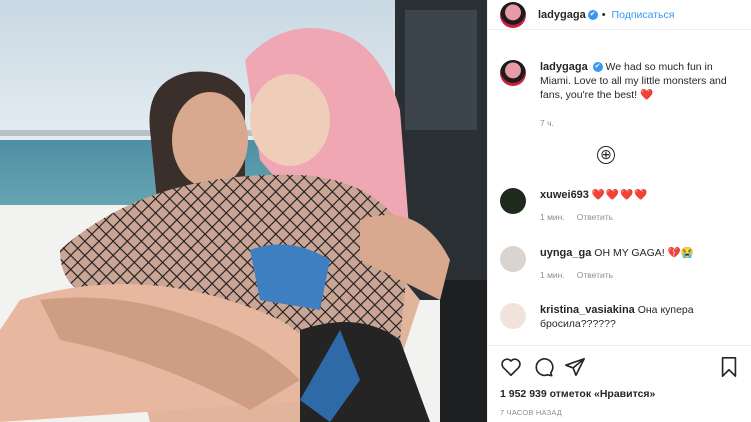 This screenshot has height=422, width=751. I want to click on comment-body: uynga_ga OH MY GAGA! 💔😭 1 мин. Ответить, so click(617, 264).